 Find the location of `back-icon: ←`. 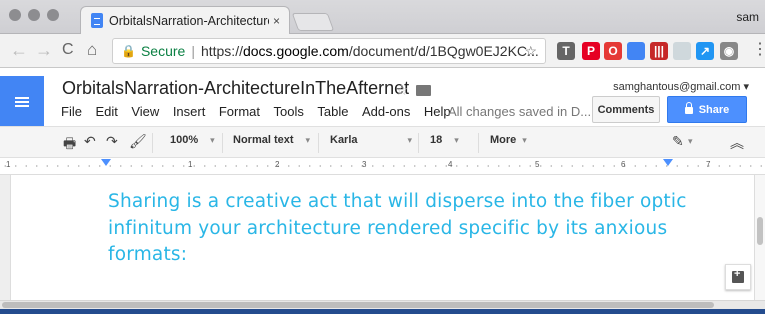

back-icon: ← is located at coordinates (19, 50).